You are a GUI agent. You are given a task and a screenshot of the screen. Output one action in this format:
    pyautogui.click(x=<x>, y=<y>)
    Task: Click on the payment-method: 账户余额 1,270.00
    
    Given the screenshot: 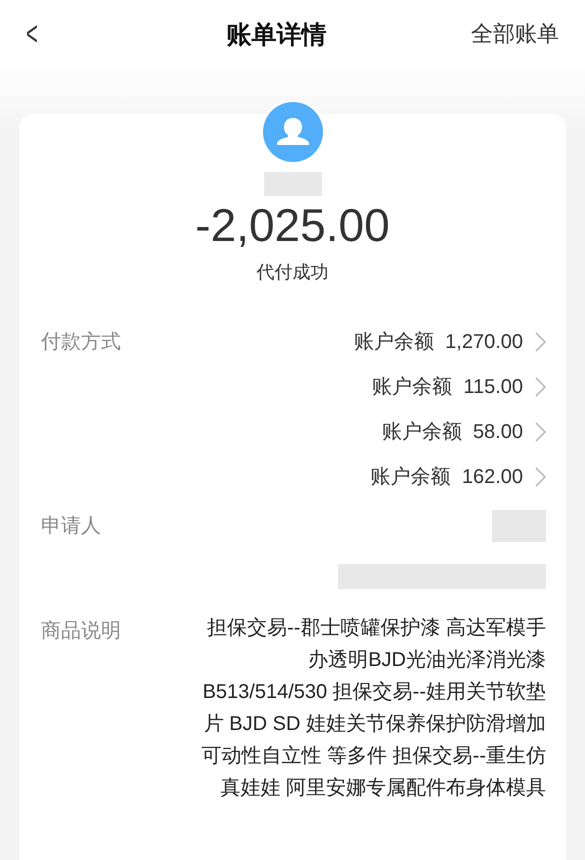 What is the action you would take?
    pyautogui.click(x=438, y=341)
    